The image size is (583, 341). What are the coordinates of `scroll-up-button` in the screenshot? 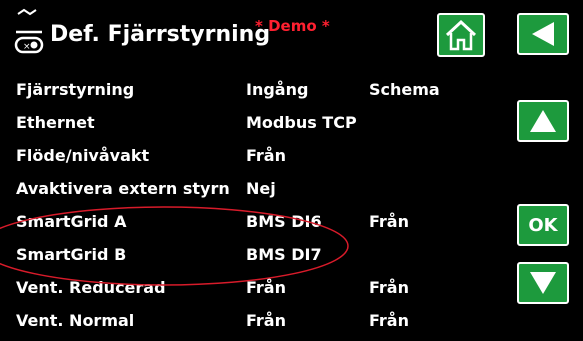 It's located at (543, 121).